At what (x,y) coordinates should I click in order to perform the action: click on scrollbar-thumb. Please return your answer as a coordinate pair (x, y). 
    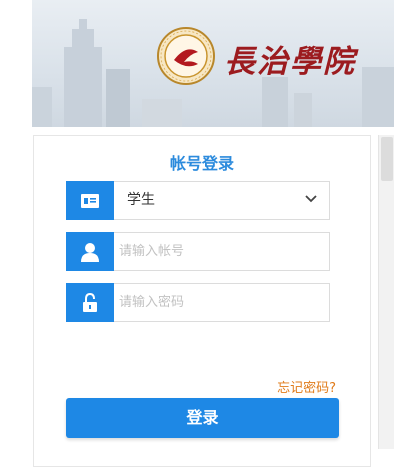
    Looking at the image, I should click on (387, 159).